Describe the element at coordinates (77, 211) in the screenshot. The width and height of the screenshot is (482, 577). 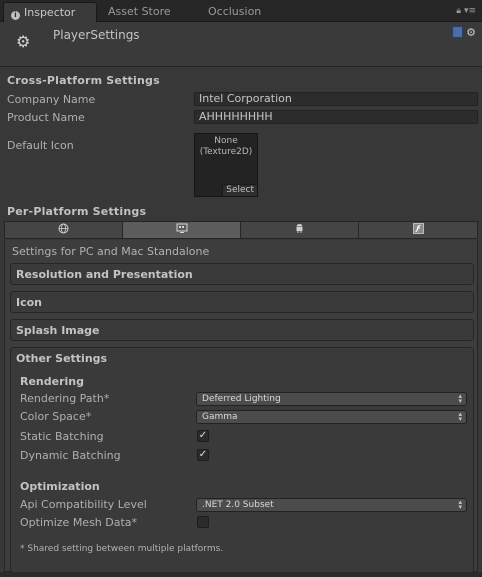
I see `per-platform-title: Per-Platform Settings` at that location.